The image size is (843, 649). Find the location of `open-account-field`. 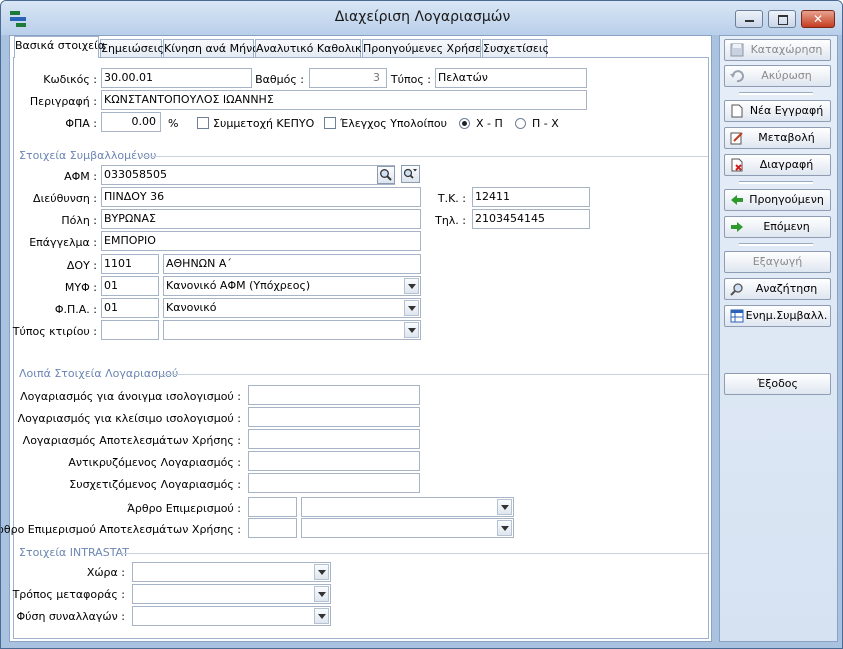

open-account-field is located at coordinates (334, 395).